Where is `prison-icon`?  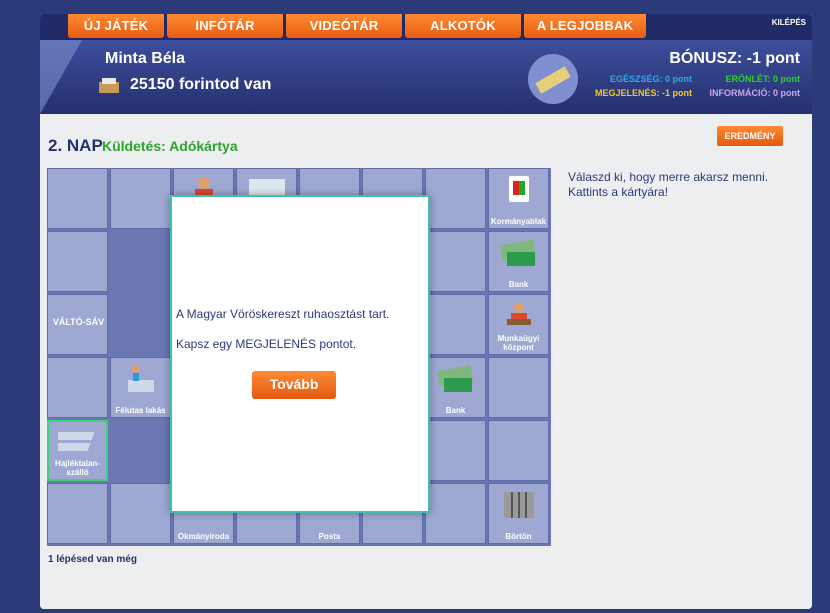 prison-icon is located at coordinates (519, 507).